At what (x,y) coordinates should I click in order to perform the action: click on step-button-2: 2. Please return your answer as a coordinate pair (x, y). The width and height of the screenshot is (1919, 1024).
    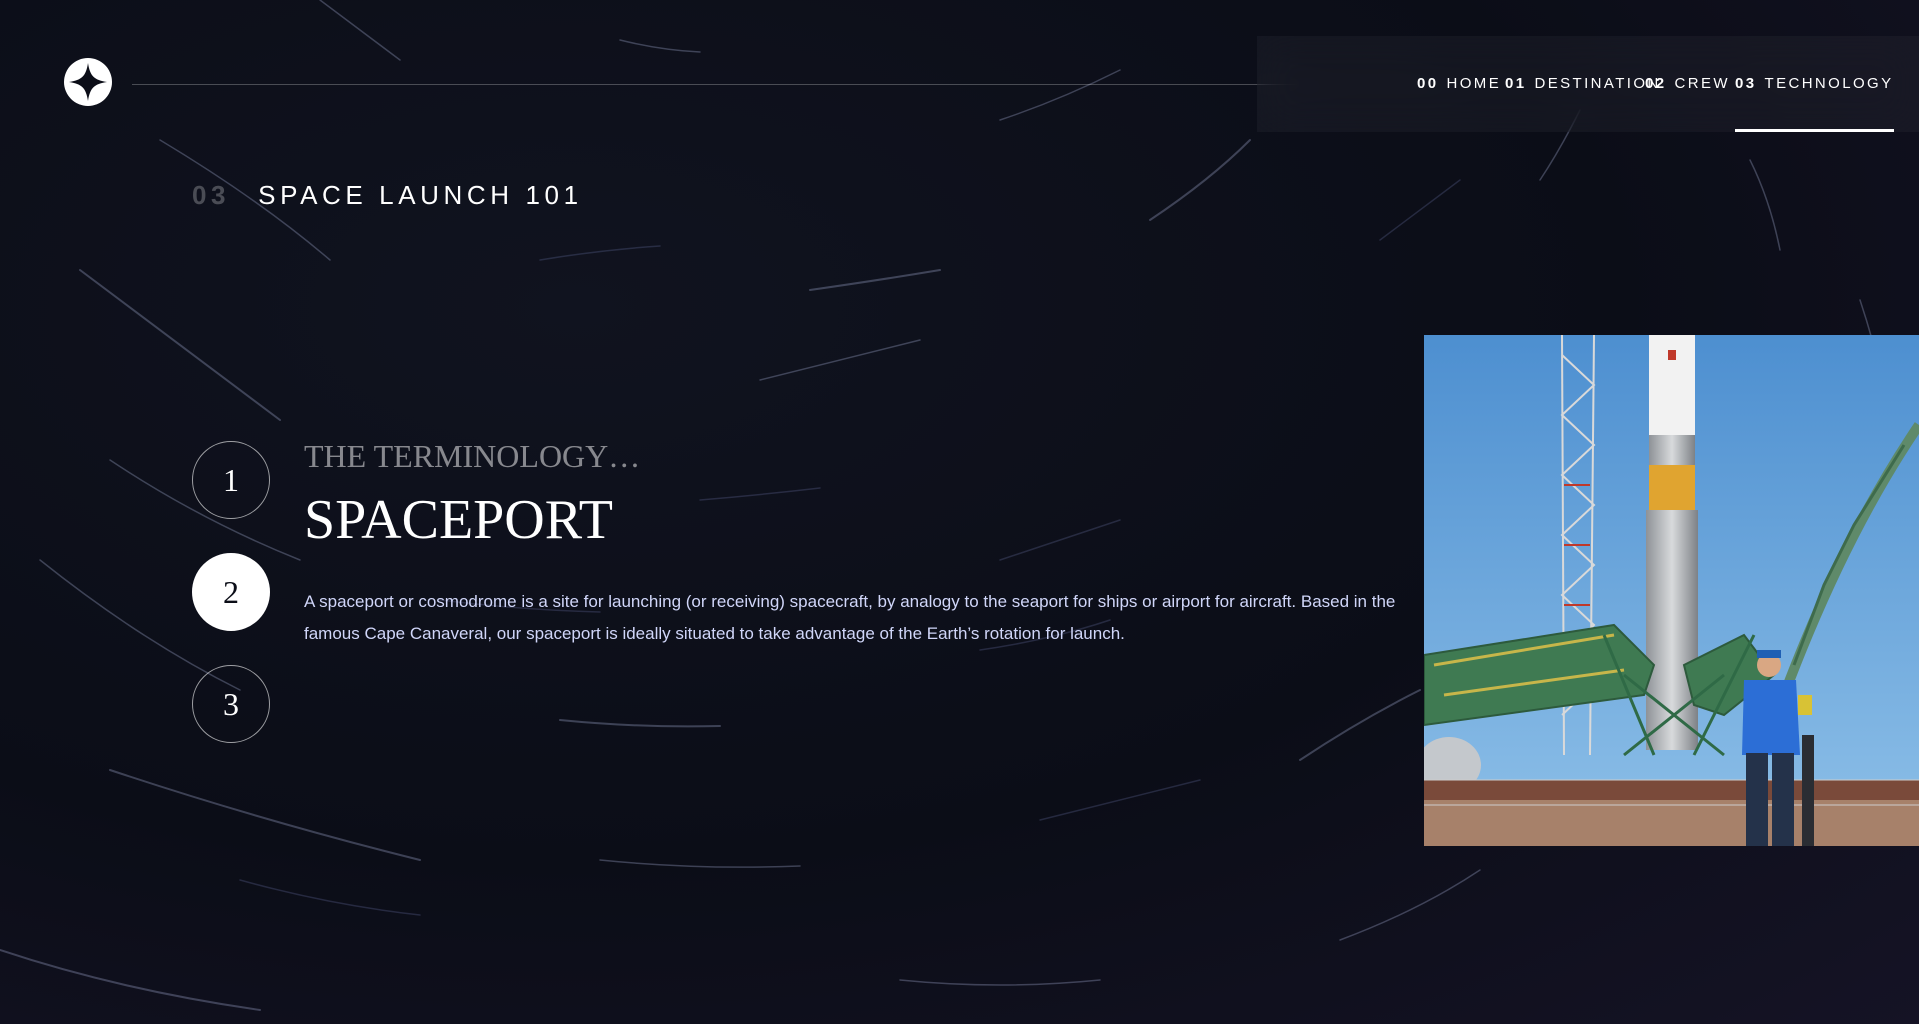
    Looking at the image, I should click on (231, 592).